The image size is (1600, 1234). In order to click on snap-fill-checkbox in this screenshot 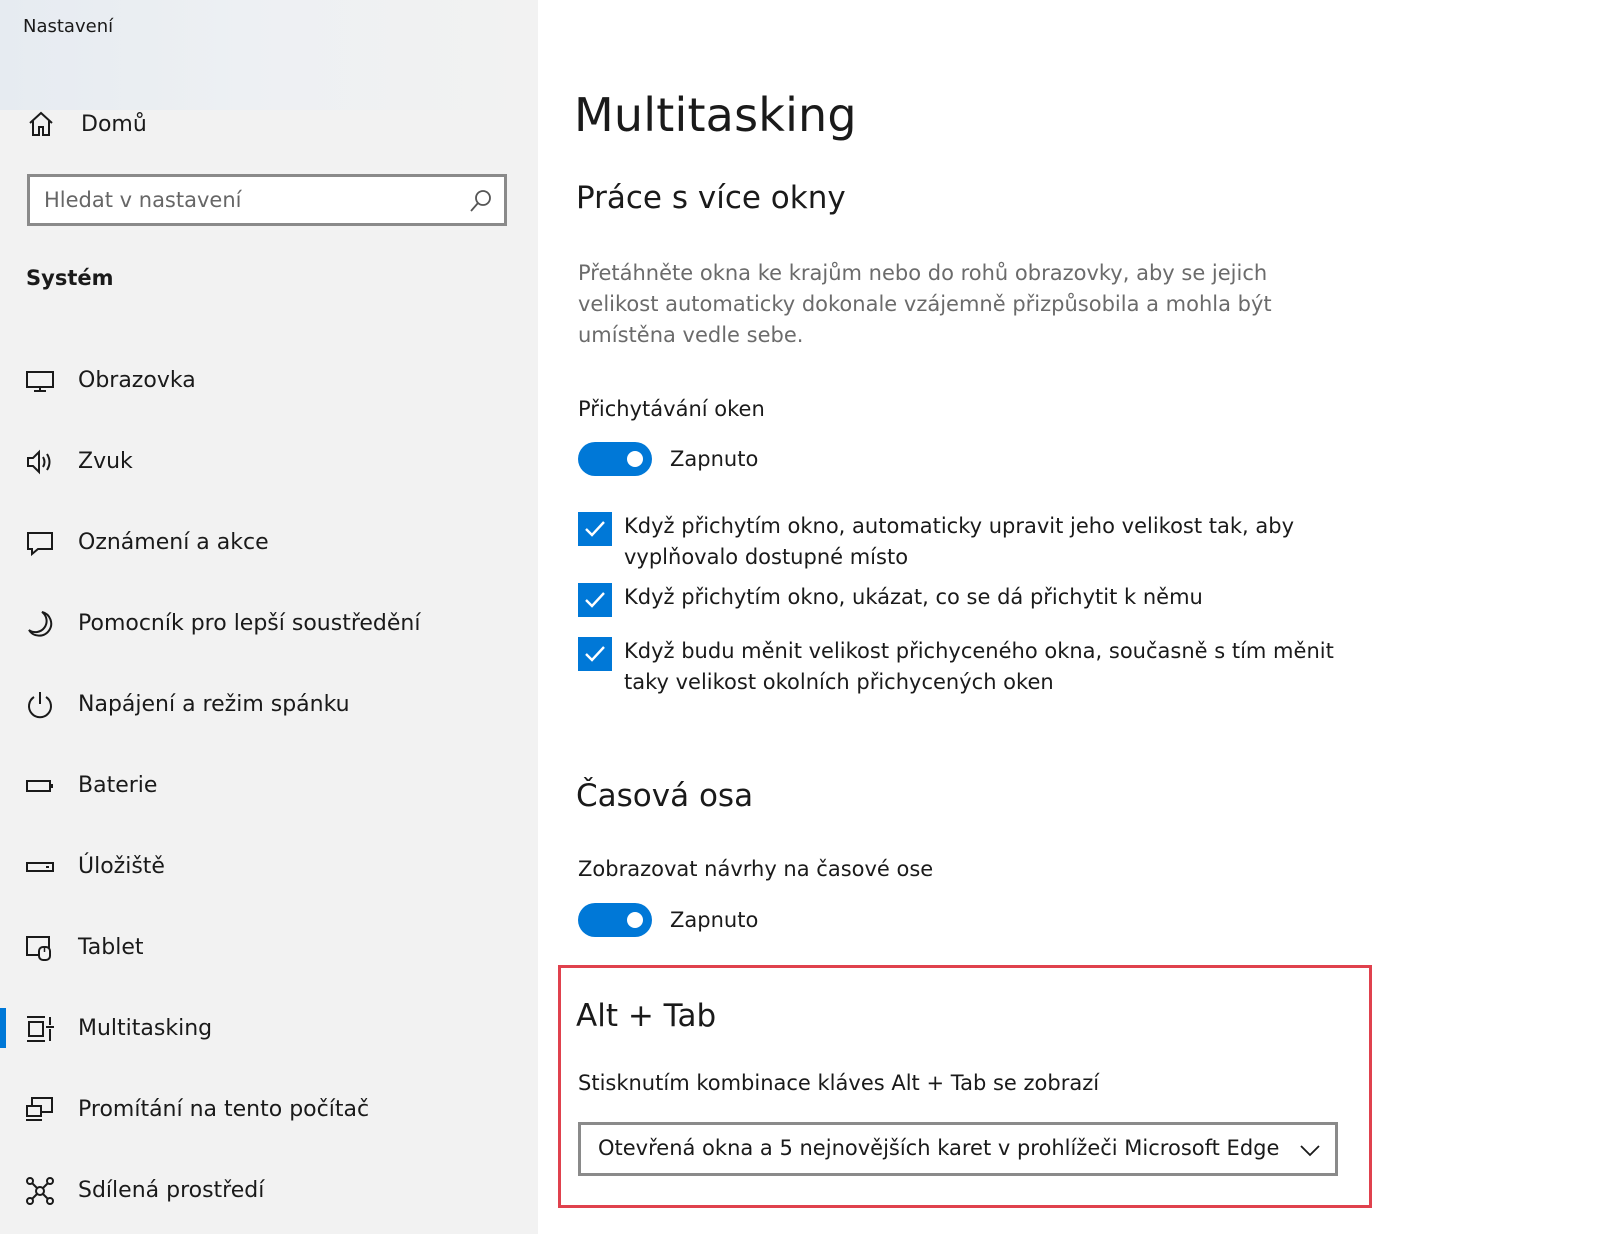, I will do `click(595, 529)`.